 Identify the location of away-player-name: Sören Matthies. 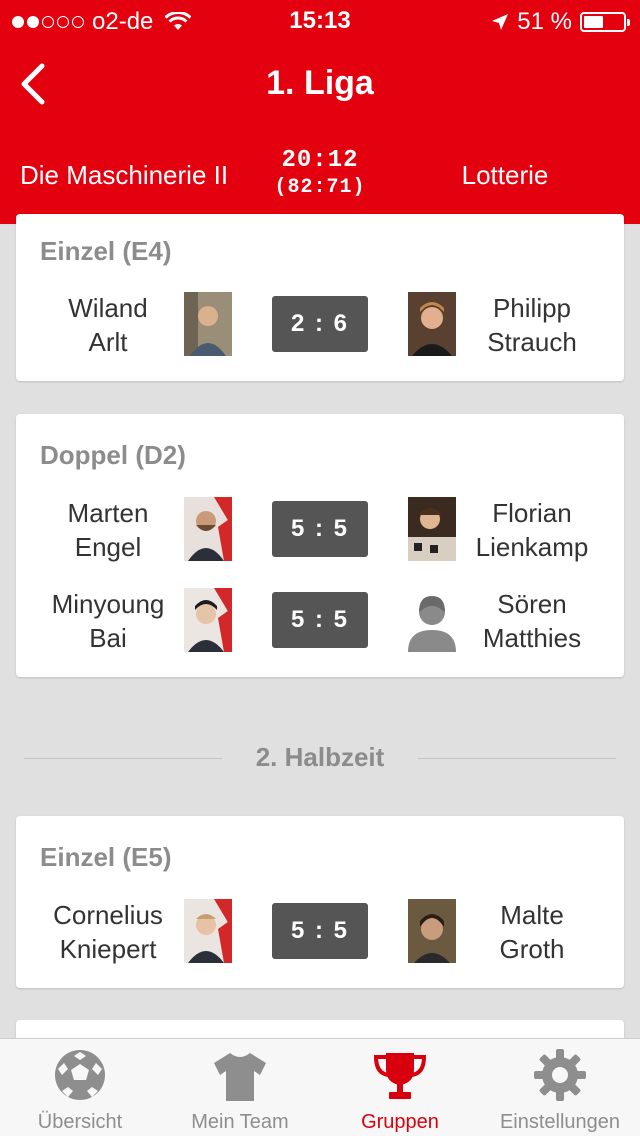
(532, 621).